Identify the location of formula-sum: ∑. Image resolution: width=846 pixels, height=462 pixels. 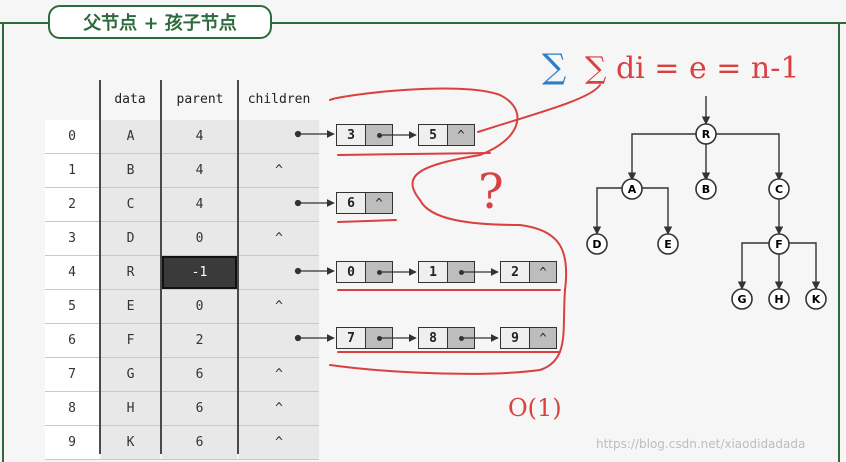
(554, 67).